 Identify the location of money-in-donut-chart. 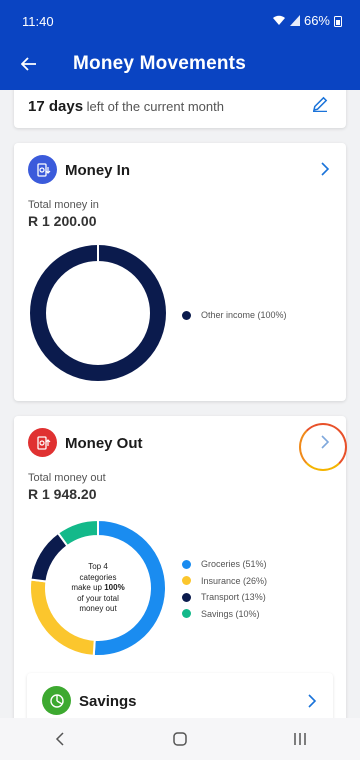
(98, 313).